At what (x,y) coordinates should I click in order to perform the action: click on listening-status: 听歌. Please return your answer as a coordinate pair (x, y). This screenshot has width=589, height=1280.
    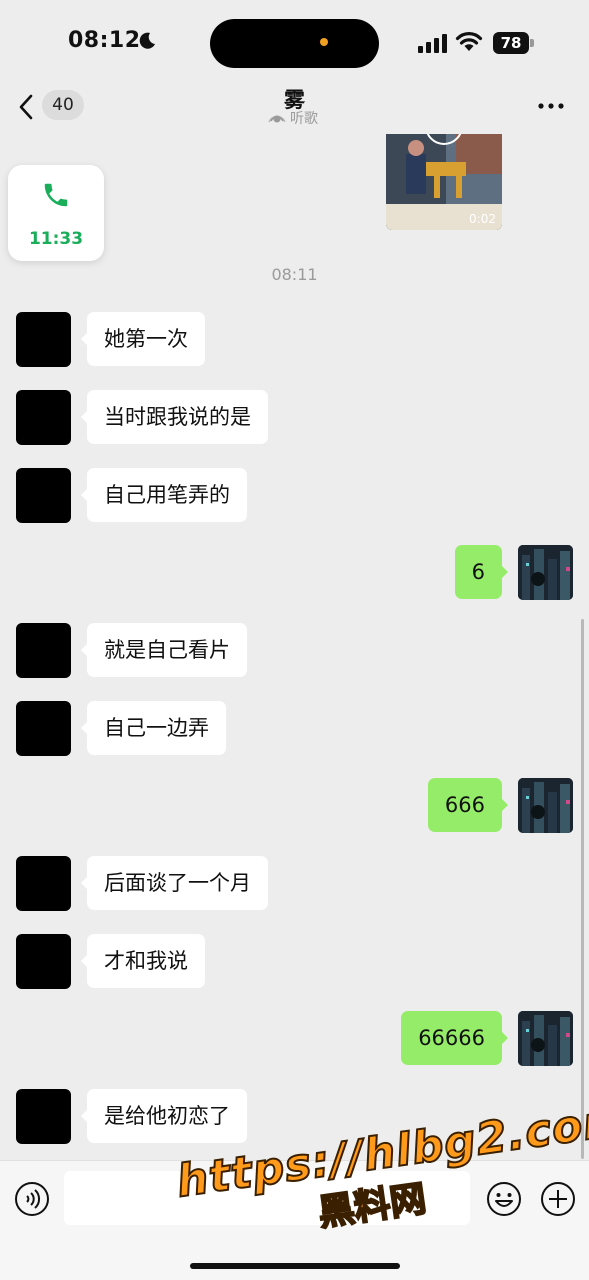
    Looking at the image, I should click on (293, 118).